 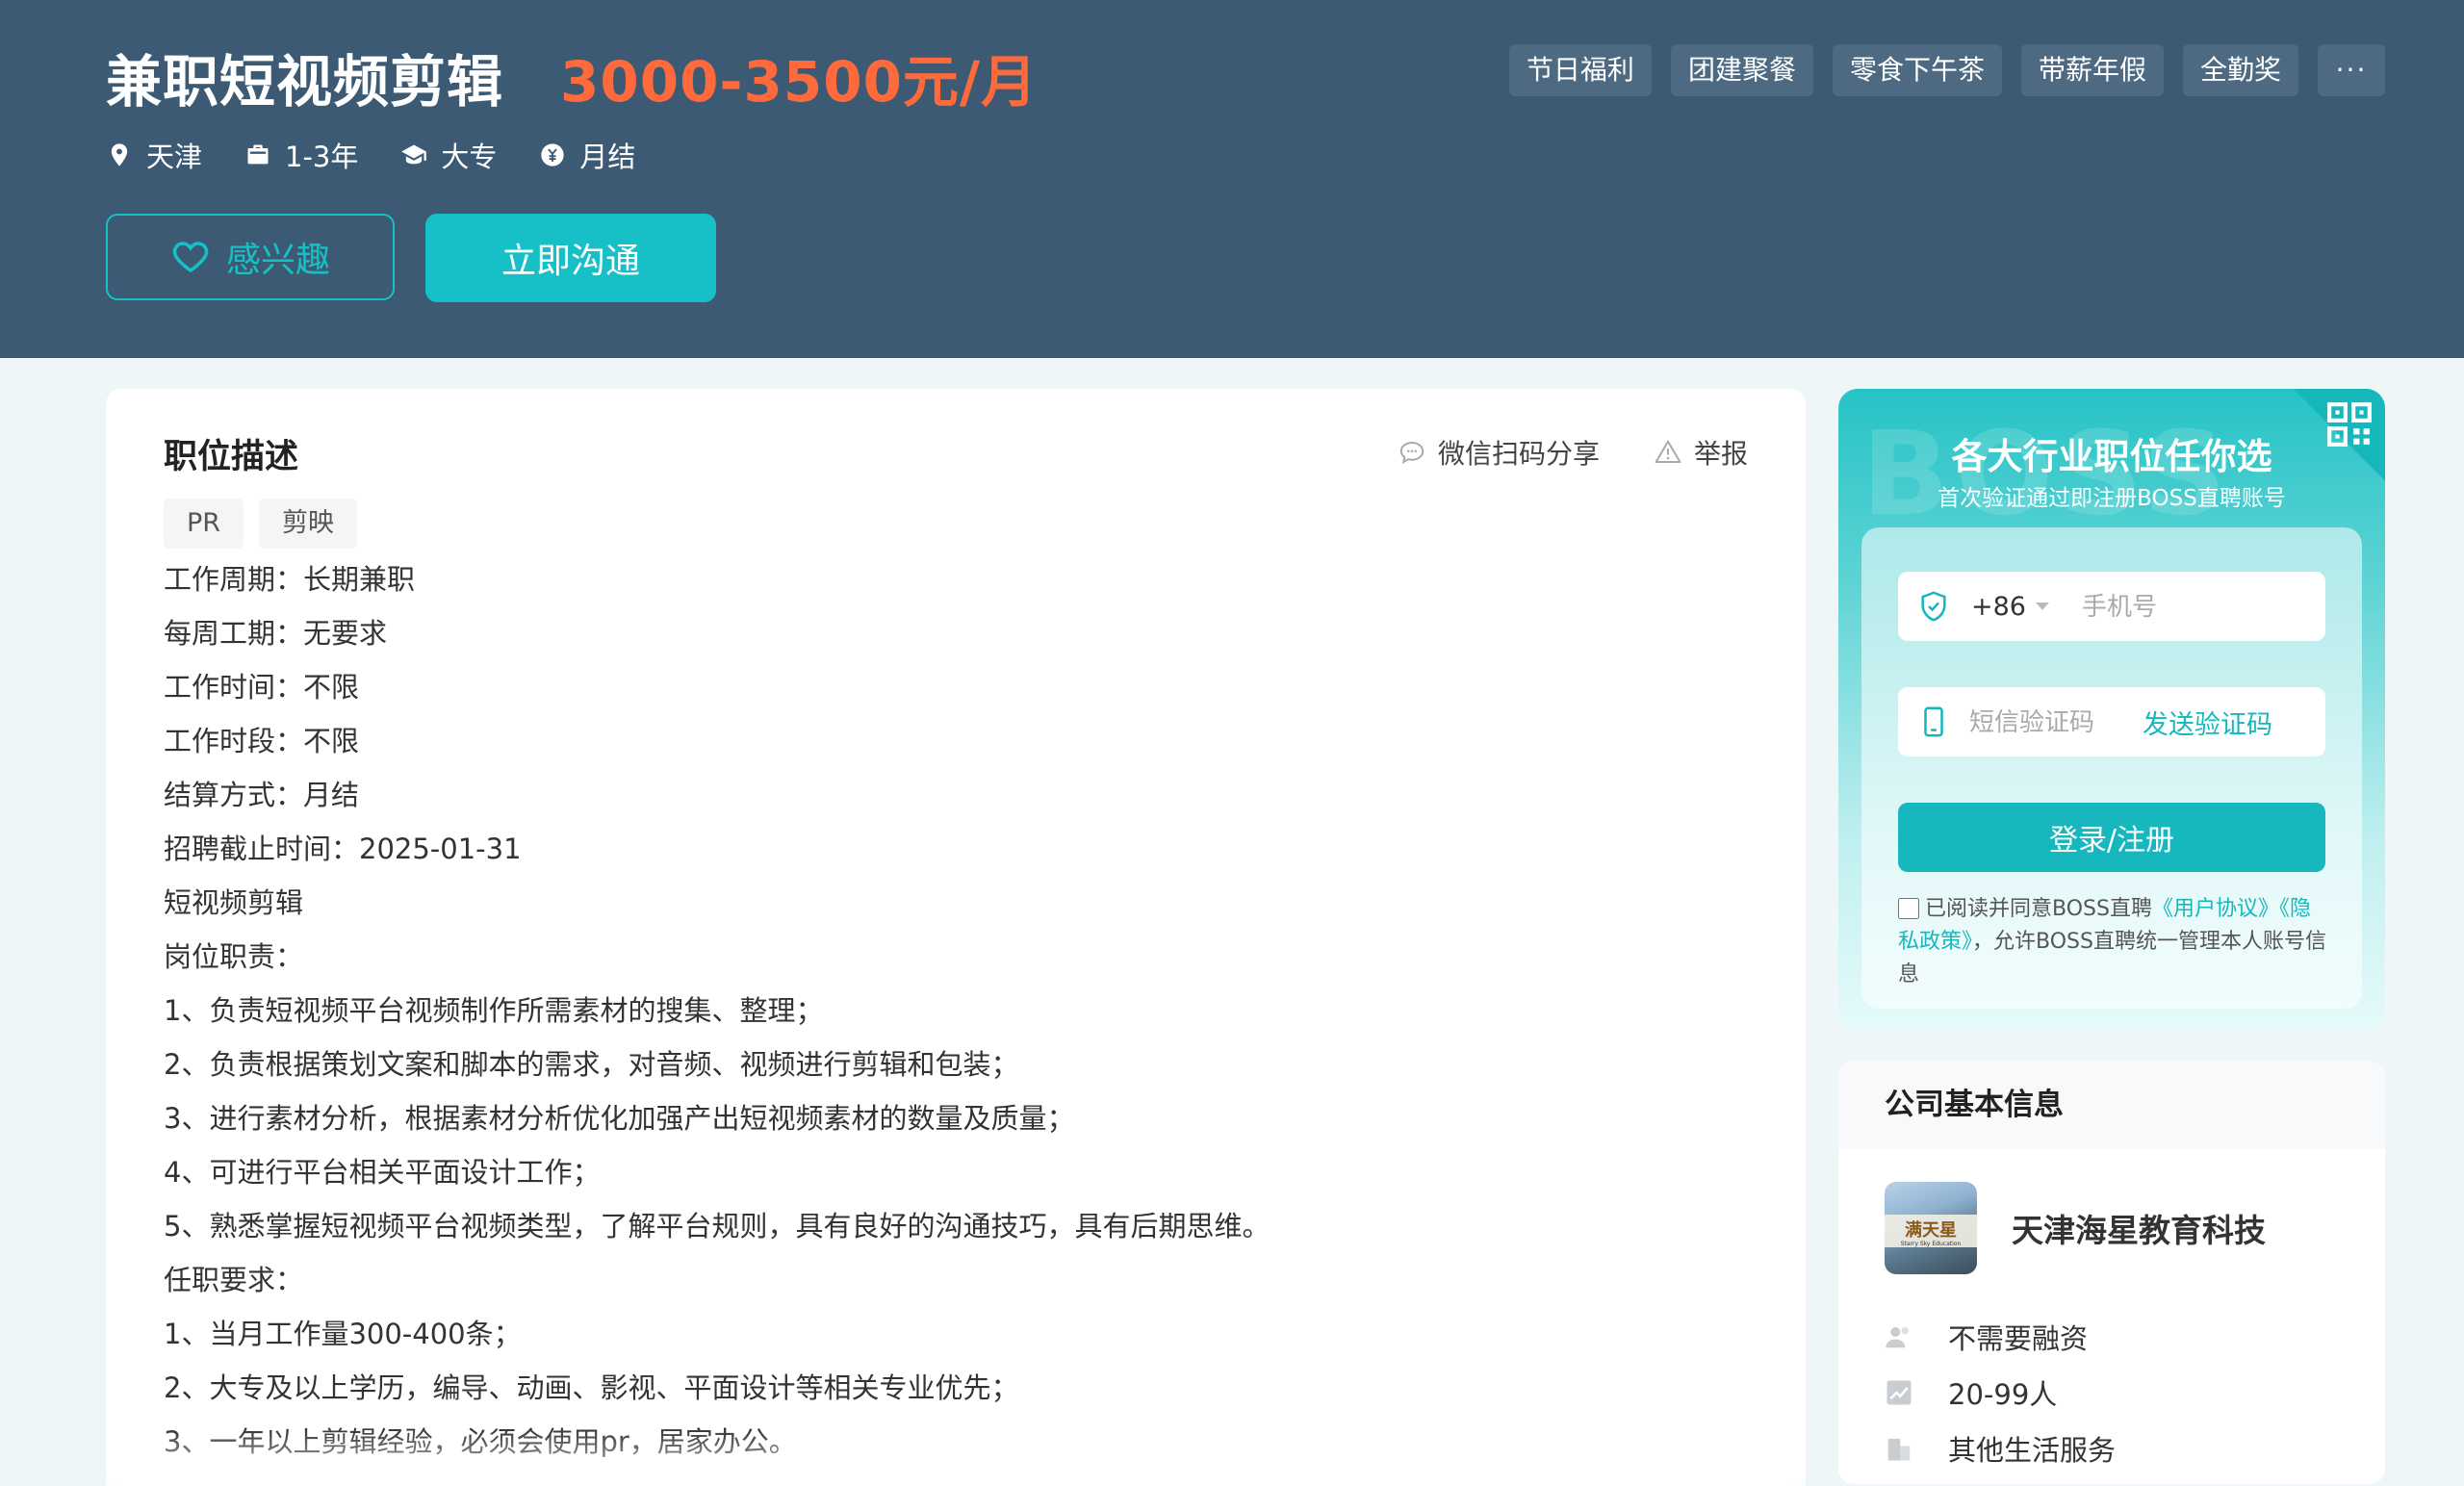 What do you see at coordinates (1668, 452) in the screenshot?
I see `warning-icon` at bounding box center [1668, 452].